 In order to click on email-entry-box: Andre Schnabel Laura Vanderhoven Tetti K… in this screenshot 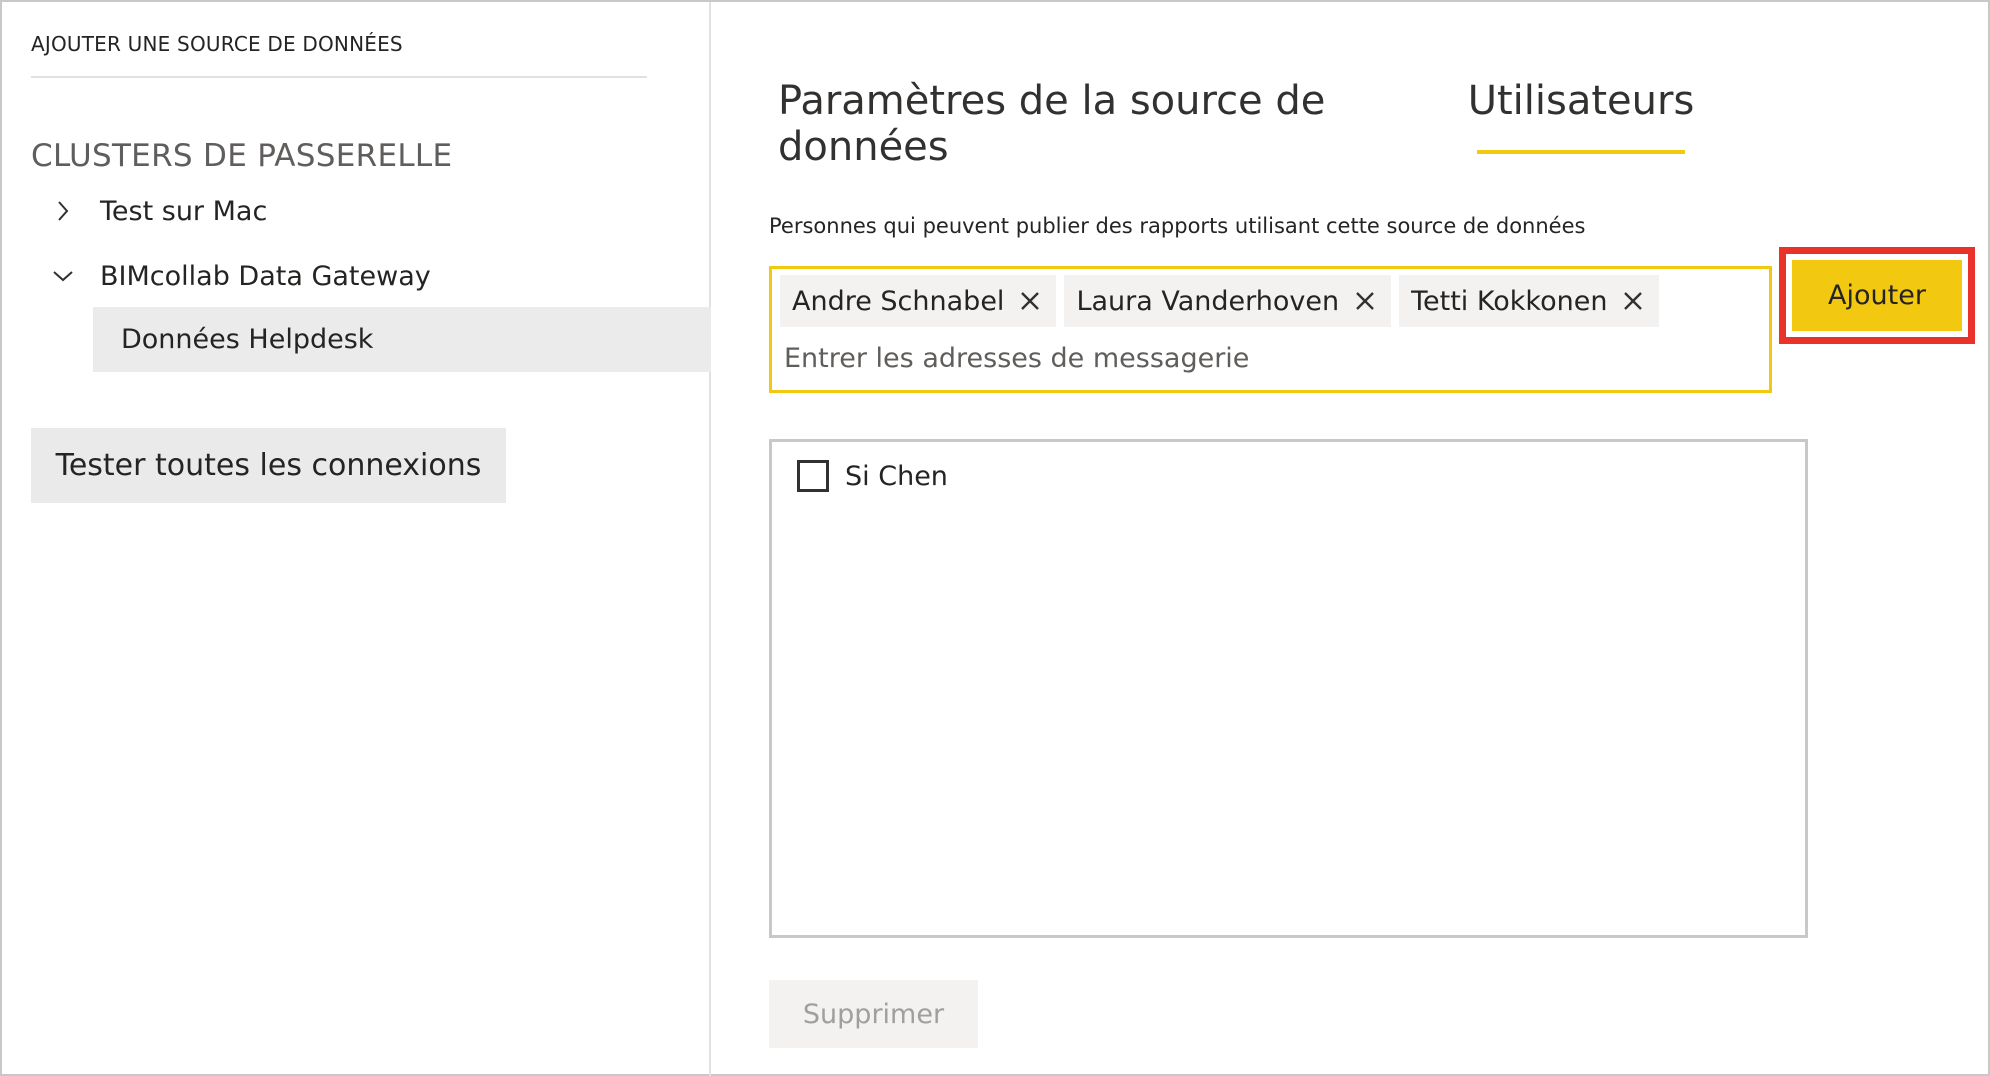, I will do `click(1270, 329)`.